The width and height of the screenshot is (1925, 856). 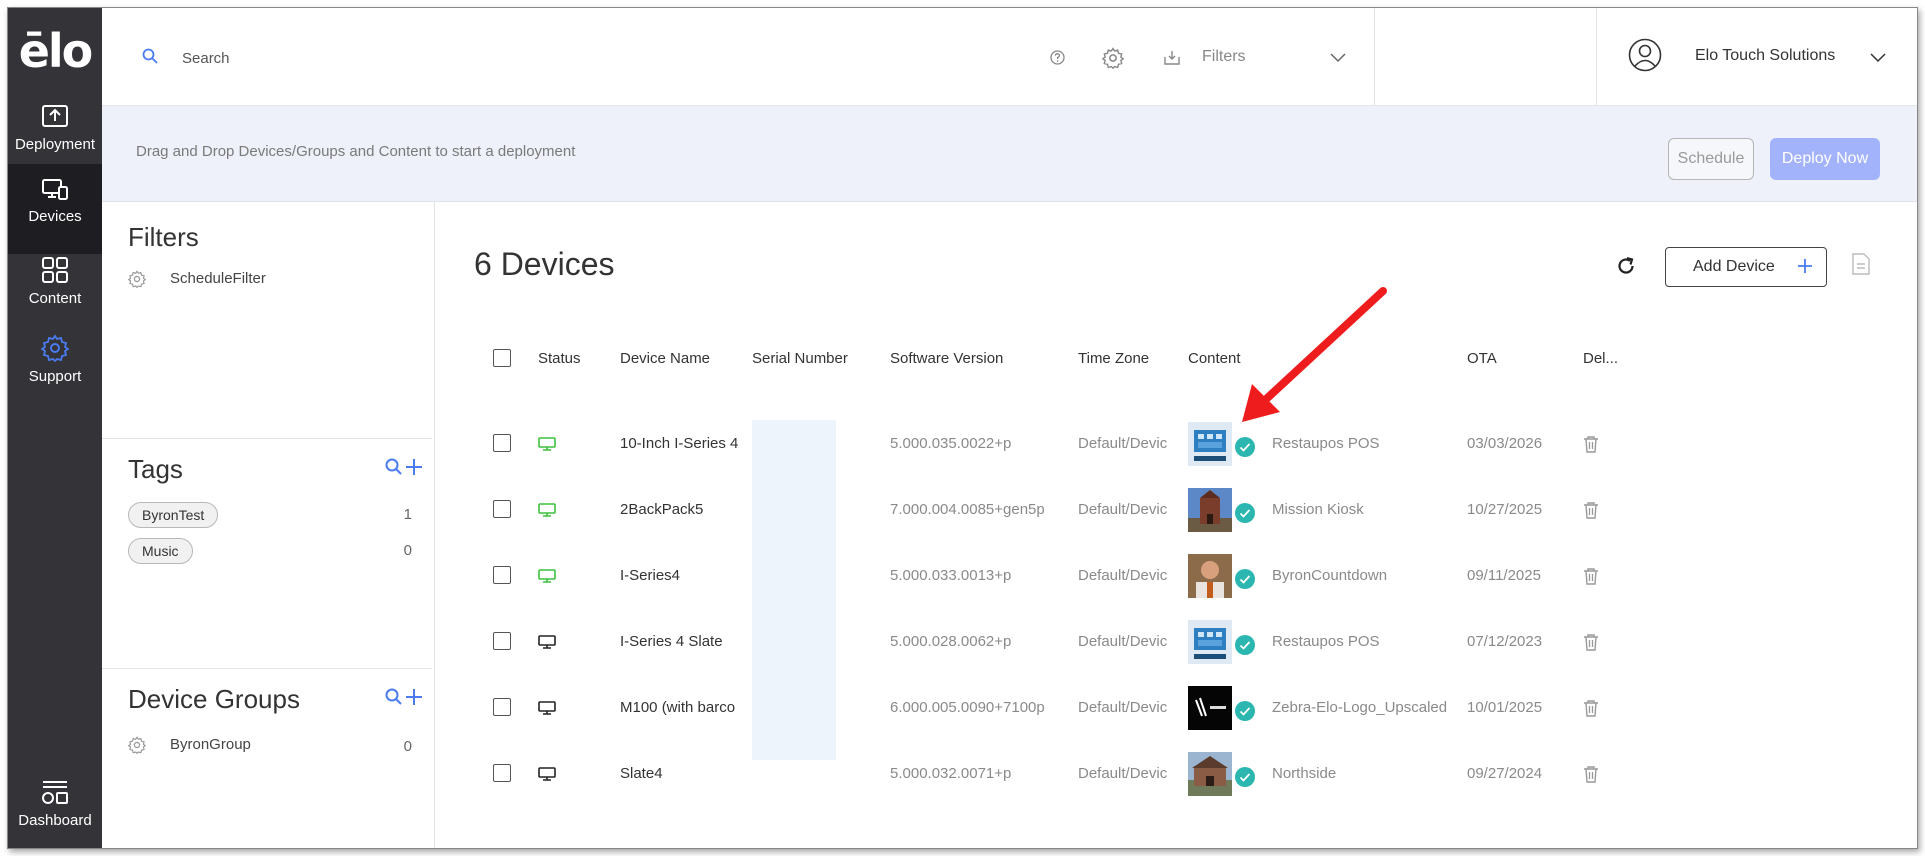 What do you see at coordinates (502, 358) in the screenshot?
I see `select-all-checkbox` at bounding box center [502, 358].